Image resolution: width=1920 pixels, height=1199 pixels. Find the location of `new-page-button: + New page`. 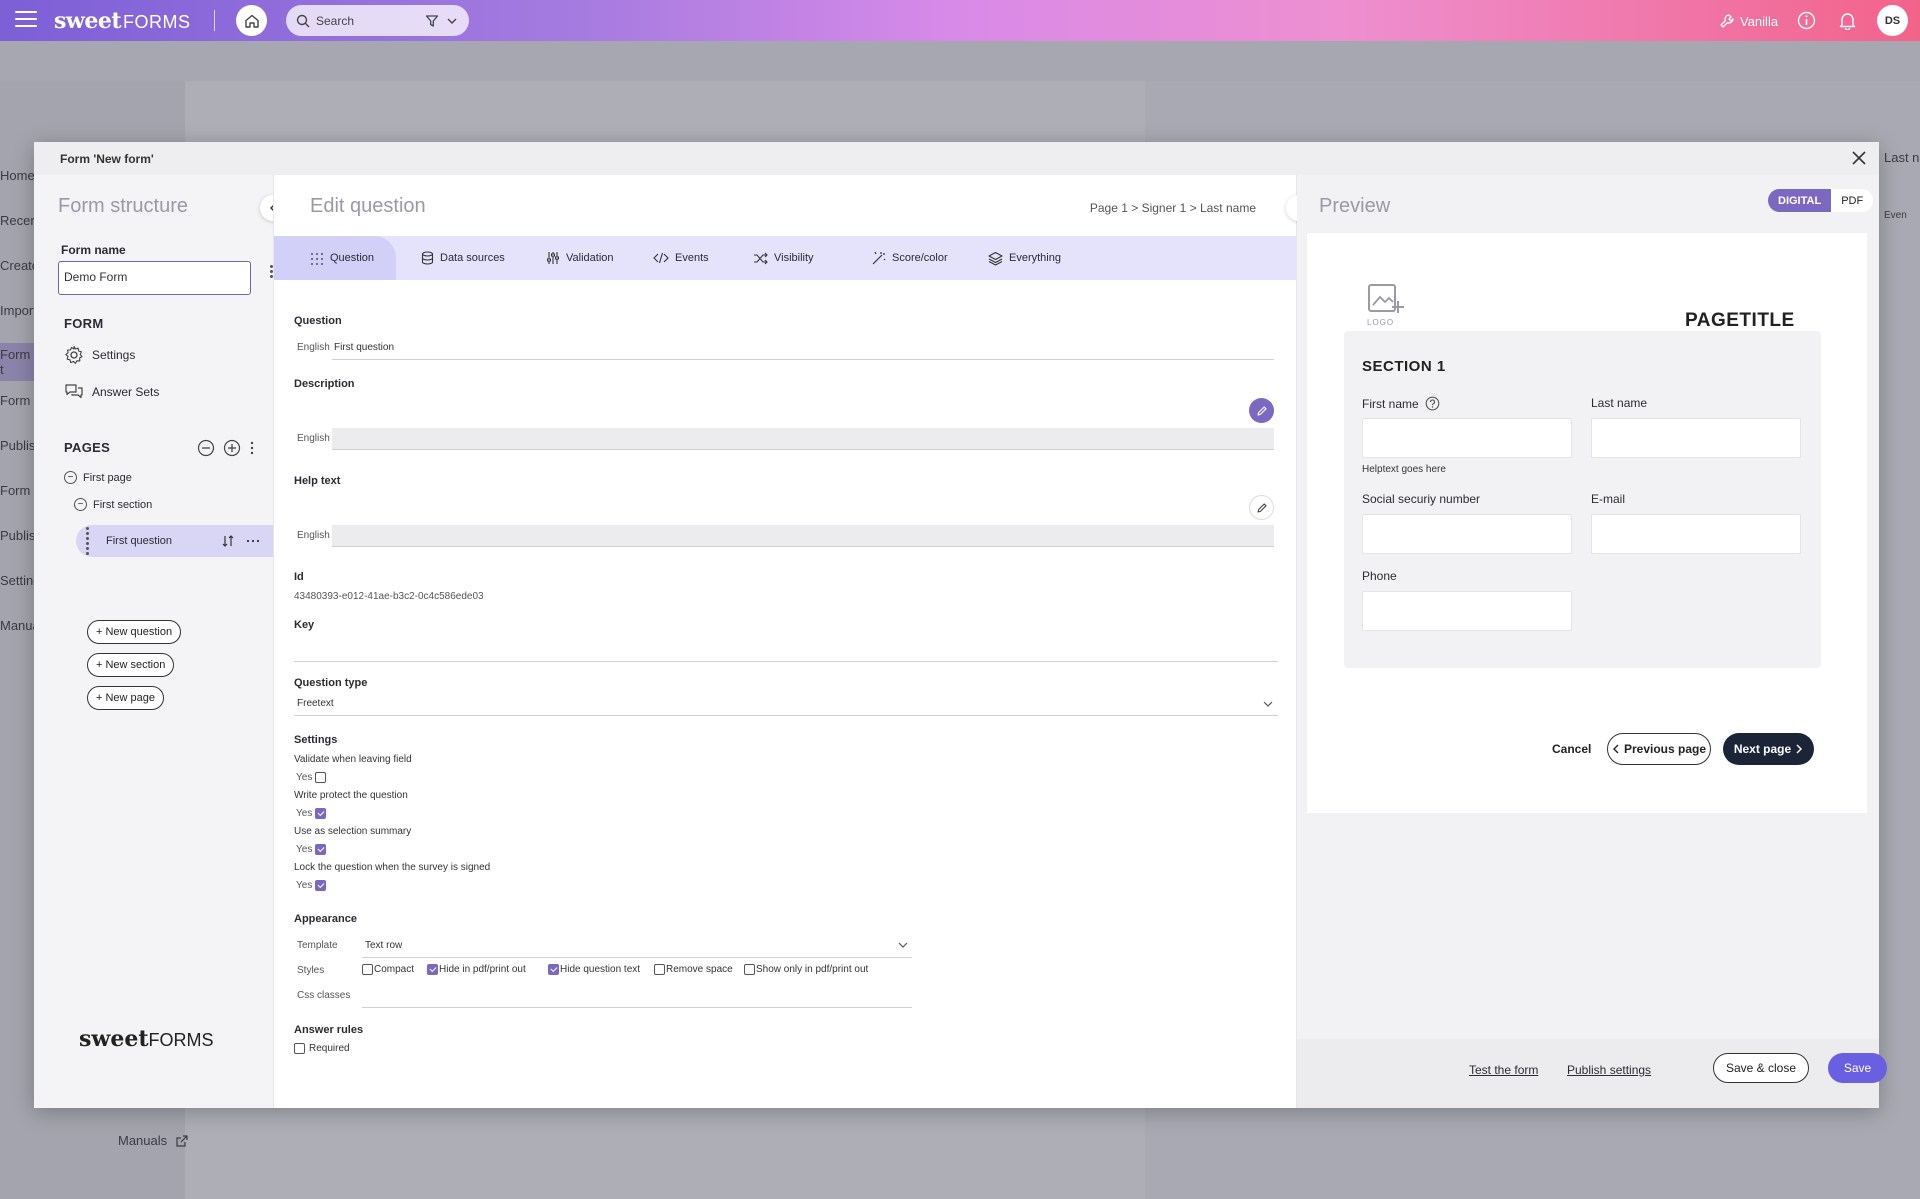

new-page-button: + New page is located at coordinates (125, 698).